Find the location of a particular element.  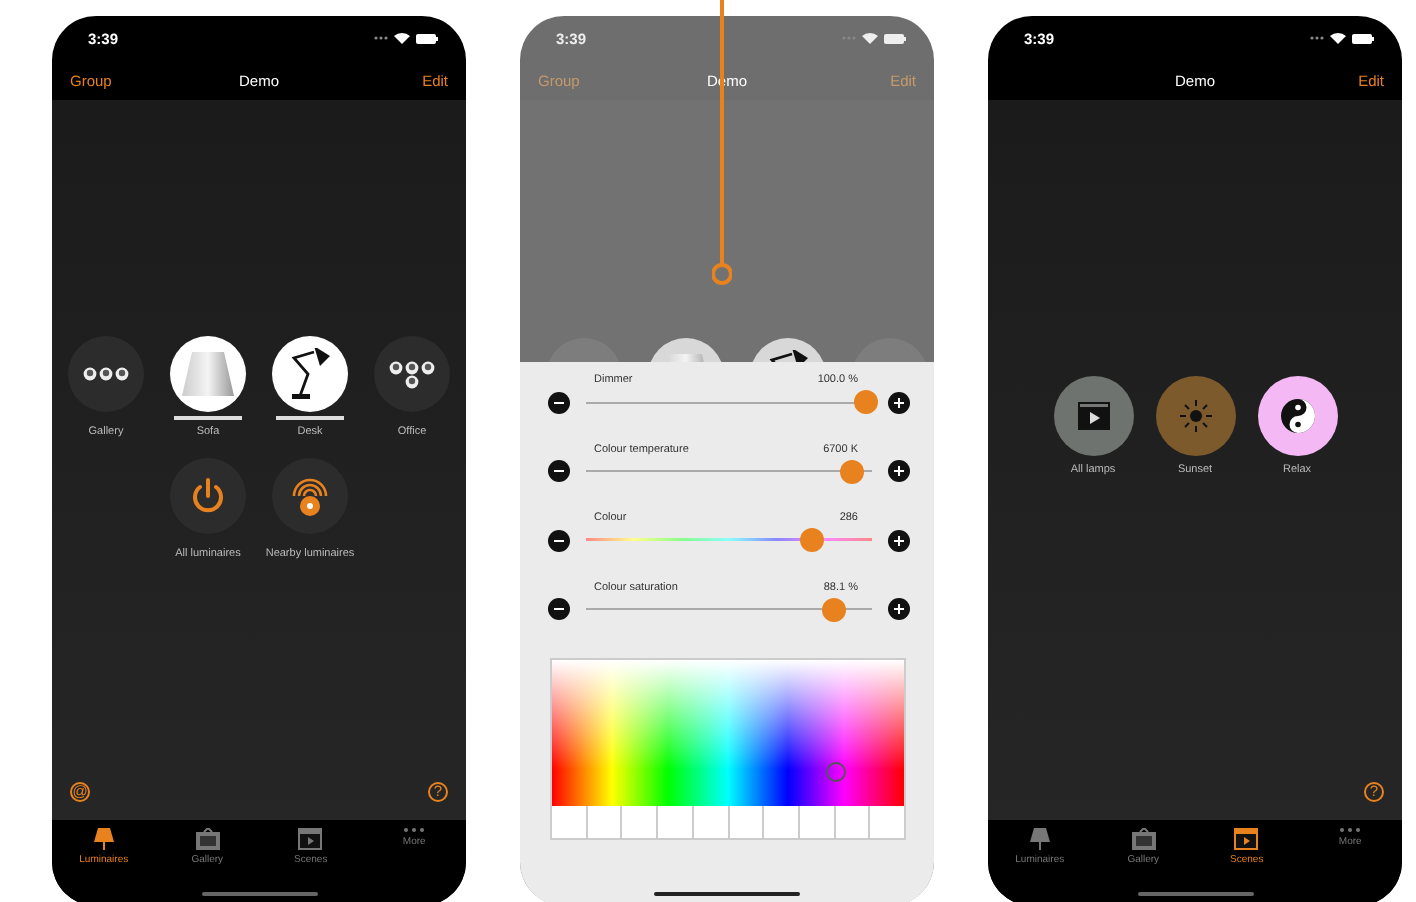

picker-handle is located at coordinates (836, 772).